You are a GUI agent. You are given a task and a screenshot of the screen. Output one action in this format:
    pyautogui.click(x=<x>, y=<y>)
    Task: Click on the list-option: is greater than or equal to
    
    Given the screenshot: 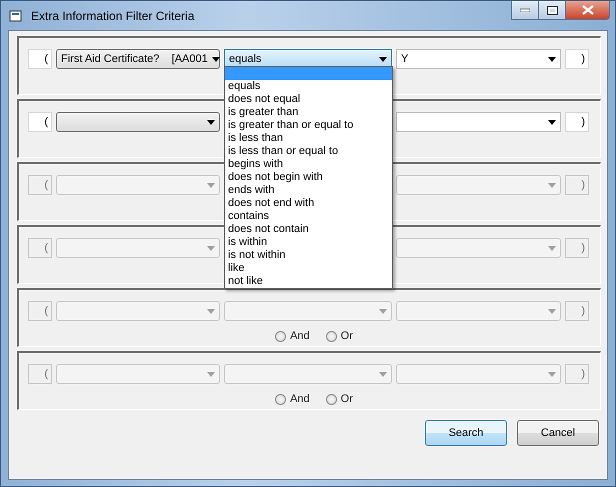 What is the action you would take?
    pyautogui.click(x=308, y=125)
    